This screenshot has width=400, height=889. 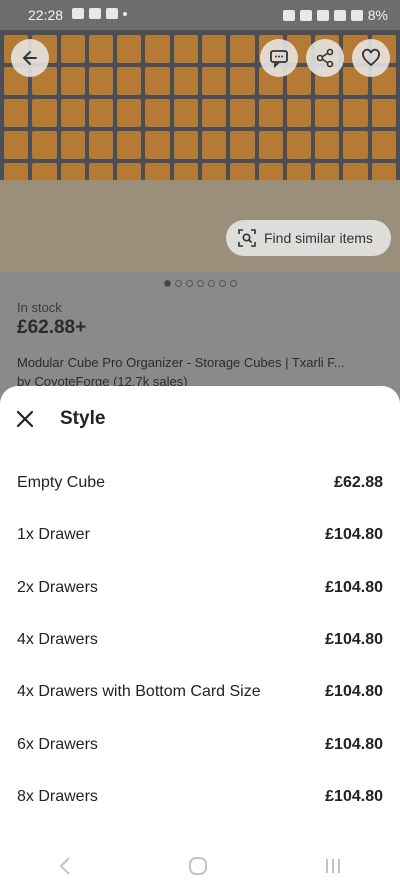 I want to click on nav-home-icon, so click(x=198, y=866).